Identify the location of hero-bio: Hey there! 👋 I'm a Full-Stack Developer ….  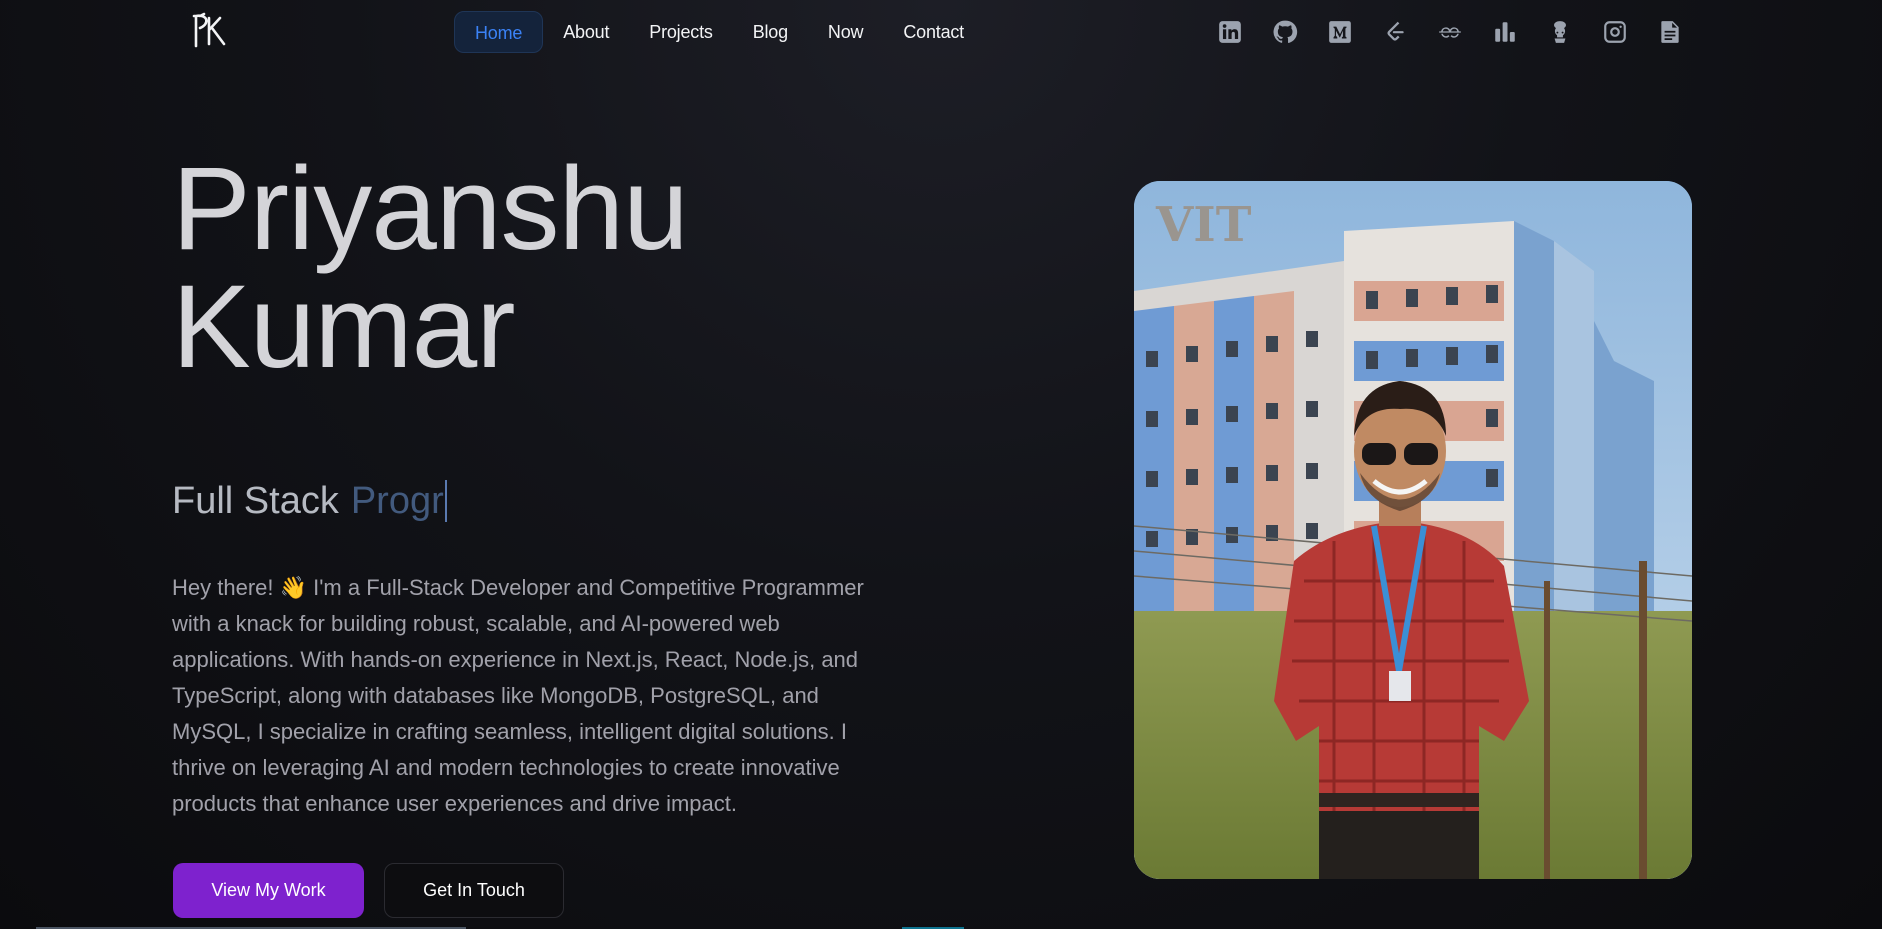
(518, 695).